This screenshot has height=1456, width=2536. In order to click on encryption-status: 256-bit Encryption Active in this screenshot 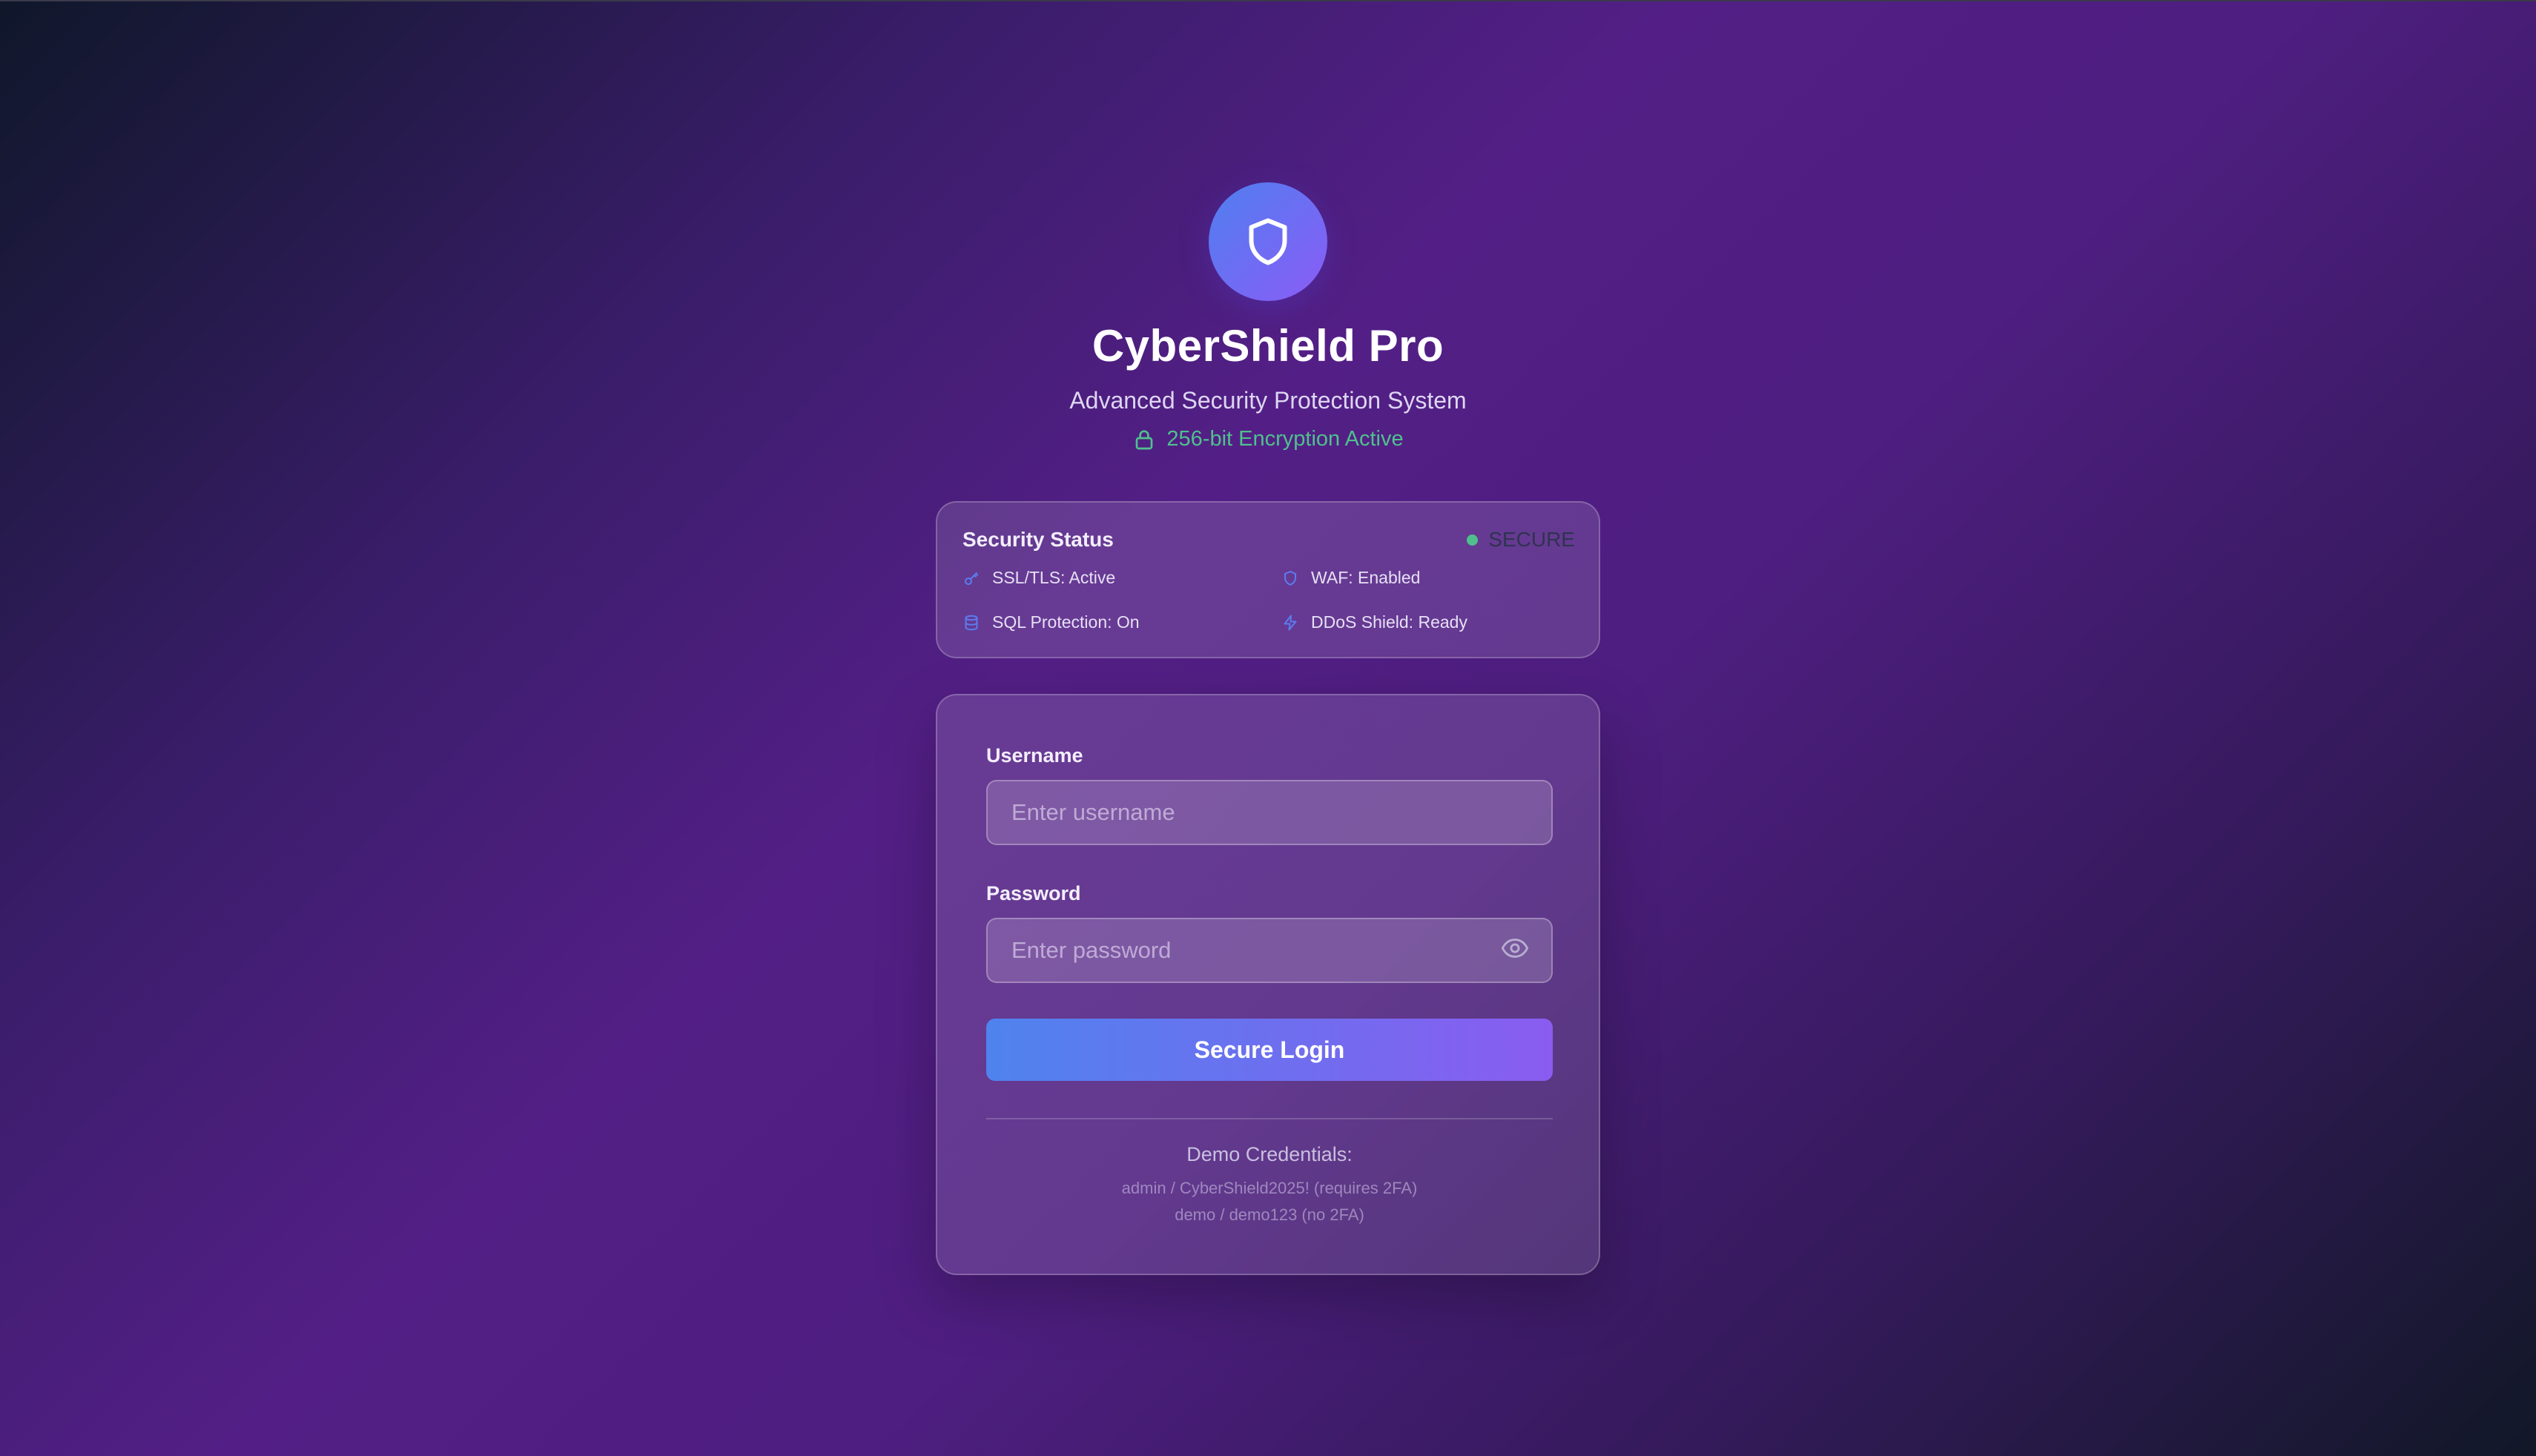, I will do `click(1268, 439)`.